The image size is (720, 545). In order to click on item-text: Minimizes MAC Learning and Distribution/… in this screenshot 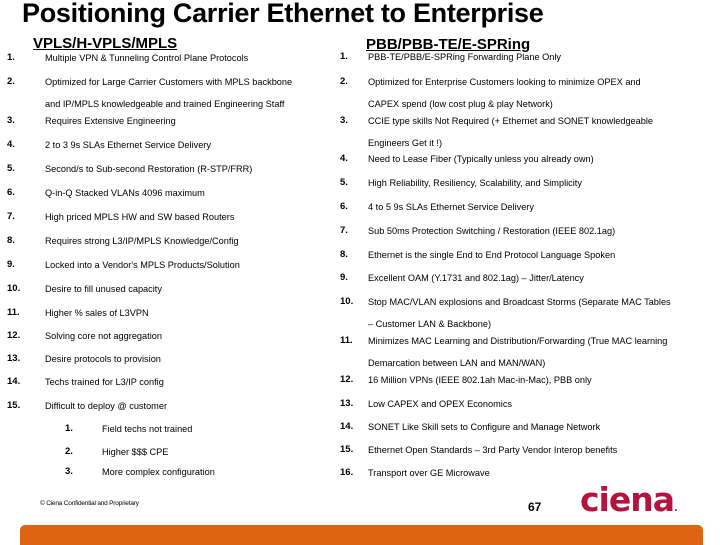, I will do `click(518, 341)`.